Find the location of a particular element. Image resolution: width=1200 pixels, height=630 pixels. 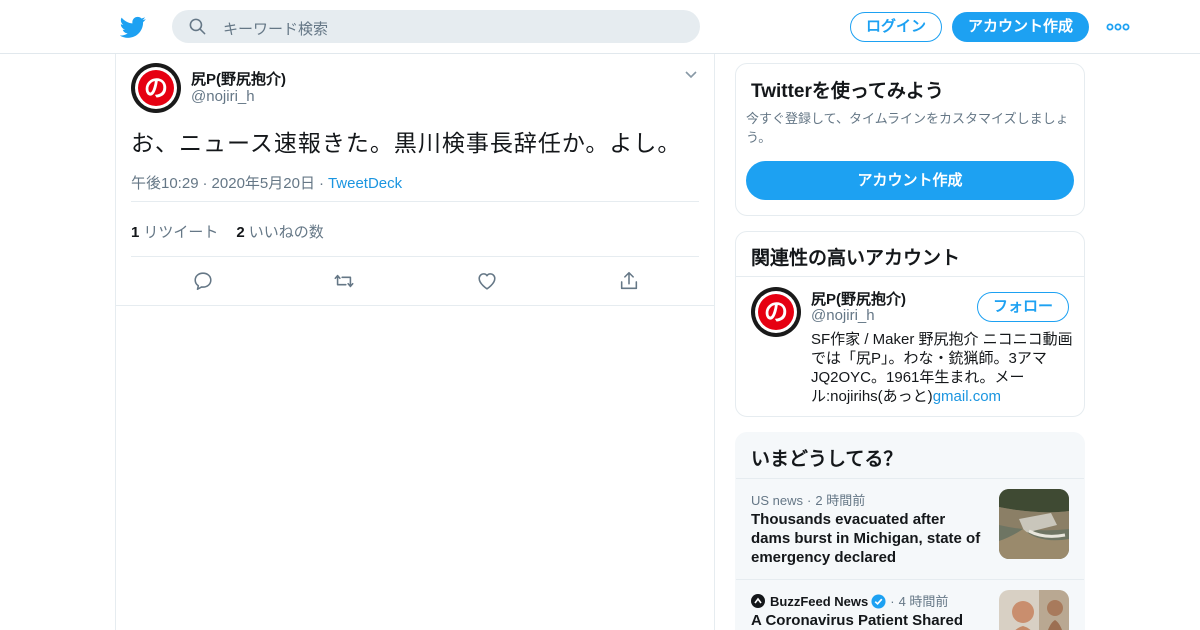

trend-item-meta: BuzzFeed News · 4 時間前 is located at coordinates (849, 600).